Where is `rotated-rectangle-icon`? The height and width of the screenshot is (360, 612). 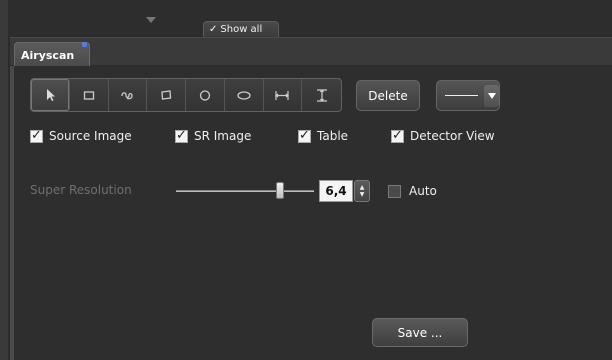 rotated-rectangle-icon is located at coordinates (166, 95).